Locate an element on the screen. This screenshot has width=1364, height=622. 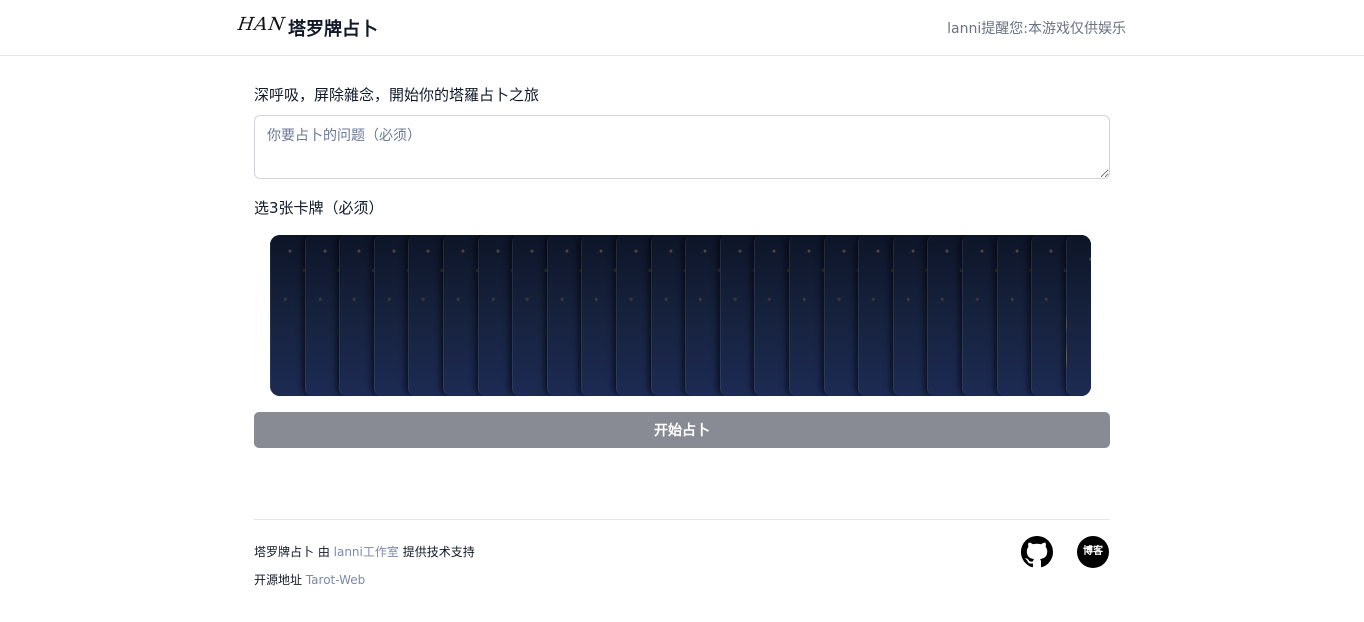
studio-link: lanni工作室 is located at coordinates (366, 552).